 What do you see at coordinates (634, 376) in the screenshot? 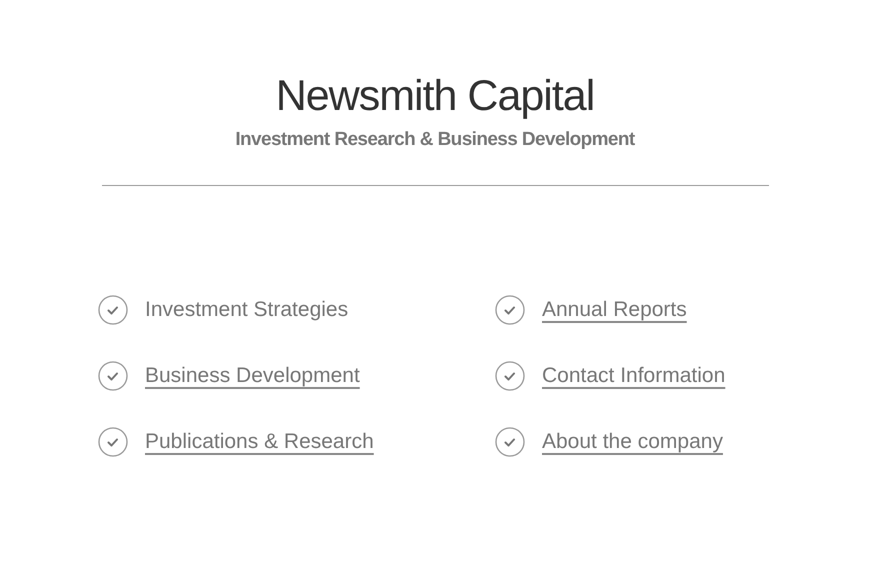
I see `nav-link: Contact Information` at bounding box center [634, 376].